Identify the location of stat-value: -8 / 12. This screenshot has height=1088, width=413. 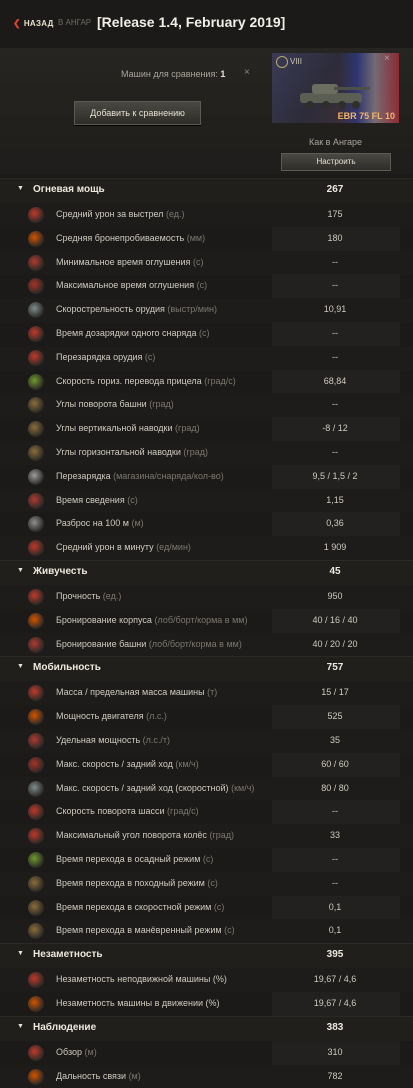
(335, 428).